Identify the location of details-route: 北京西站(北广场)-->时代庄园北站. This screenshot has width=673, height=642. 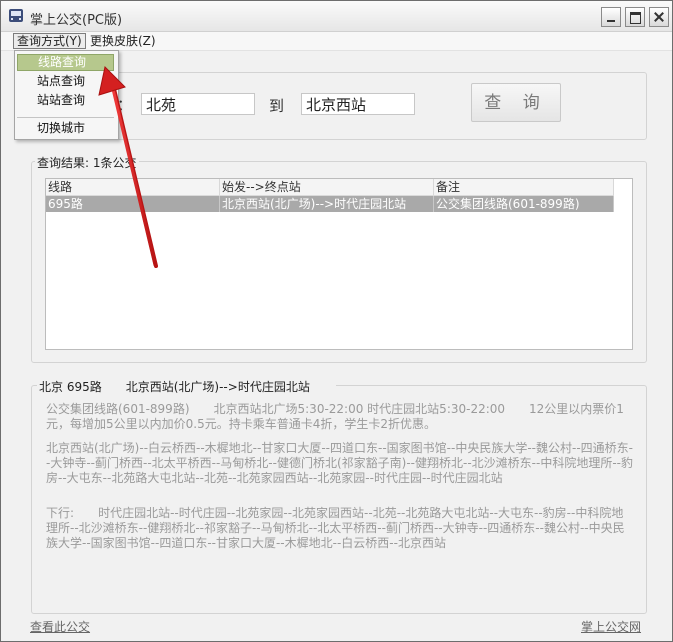
(217, 387).